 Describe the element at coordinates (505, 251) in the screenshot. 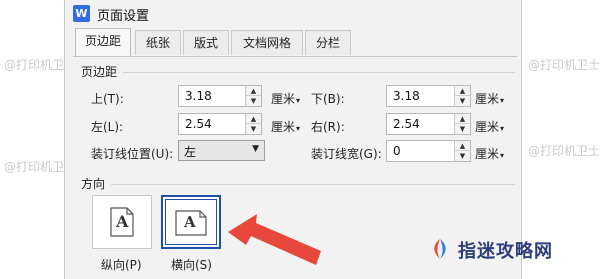

I see `brand-name: 指迷攻略网` at that location.